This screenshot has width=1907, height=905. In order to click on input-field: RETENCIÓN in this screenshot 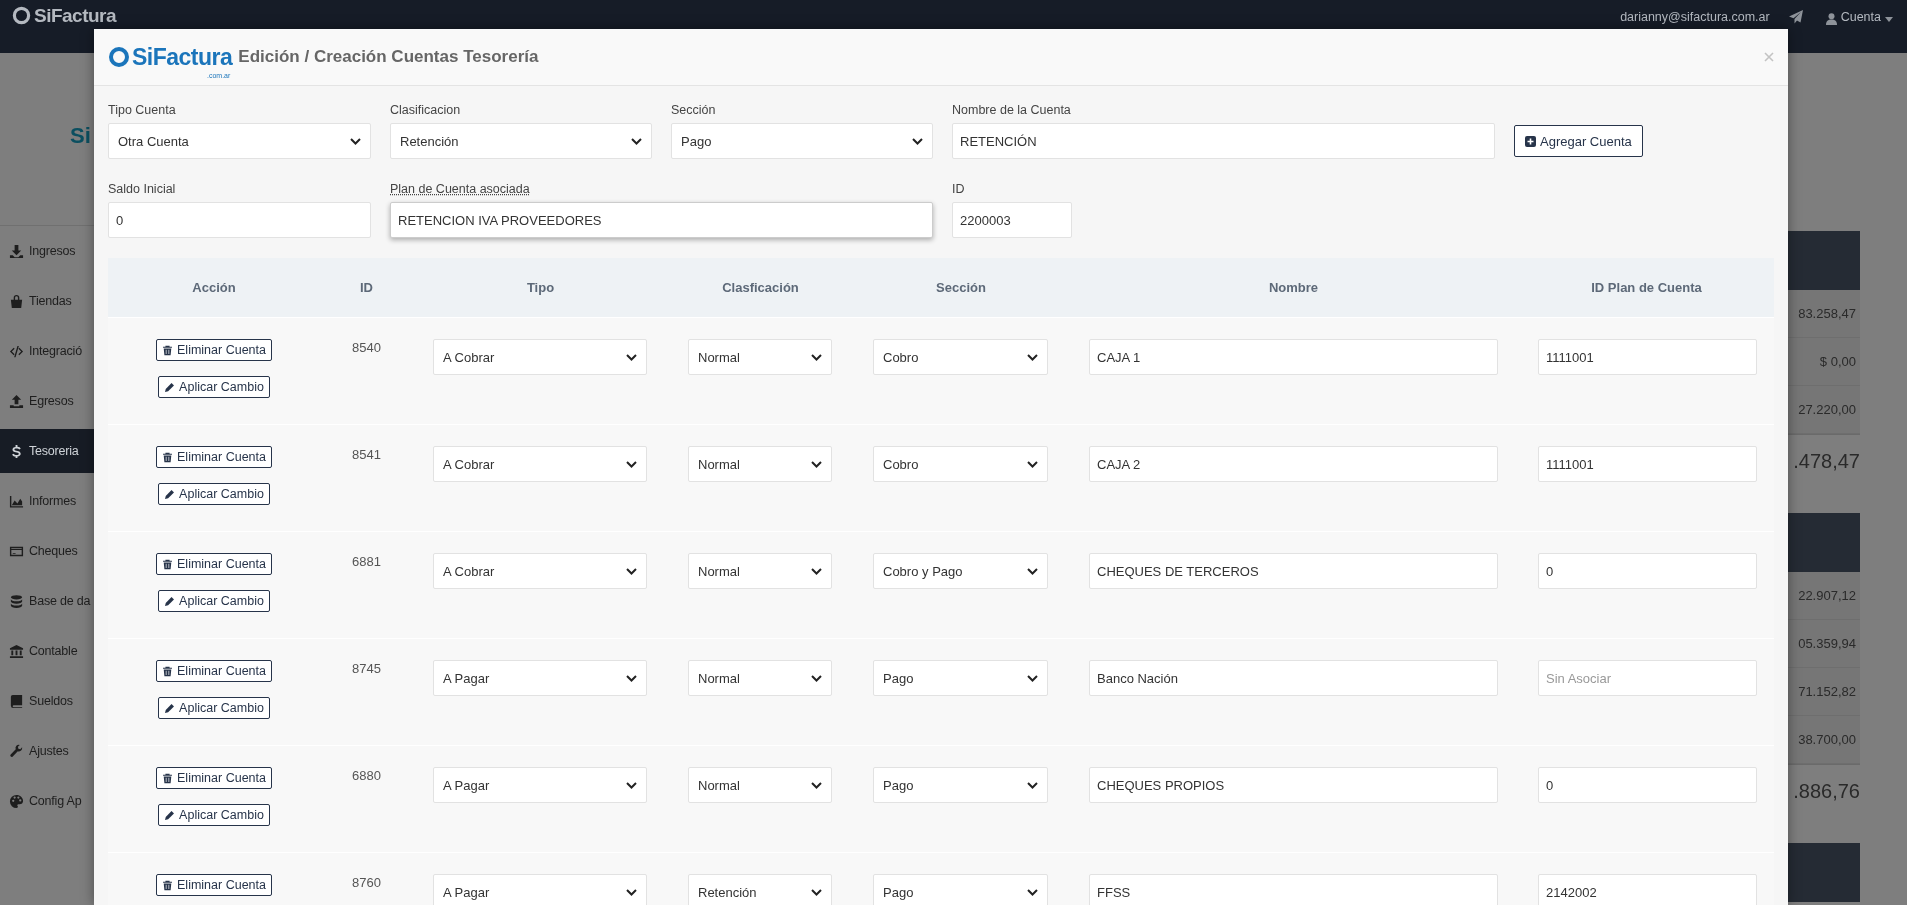, I will do `click(1223, 141)`.